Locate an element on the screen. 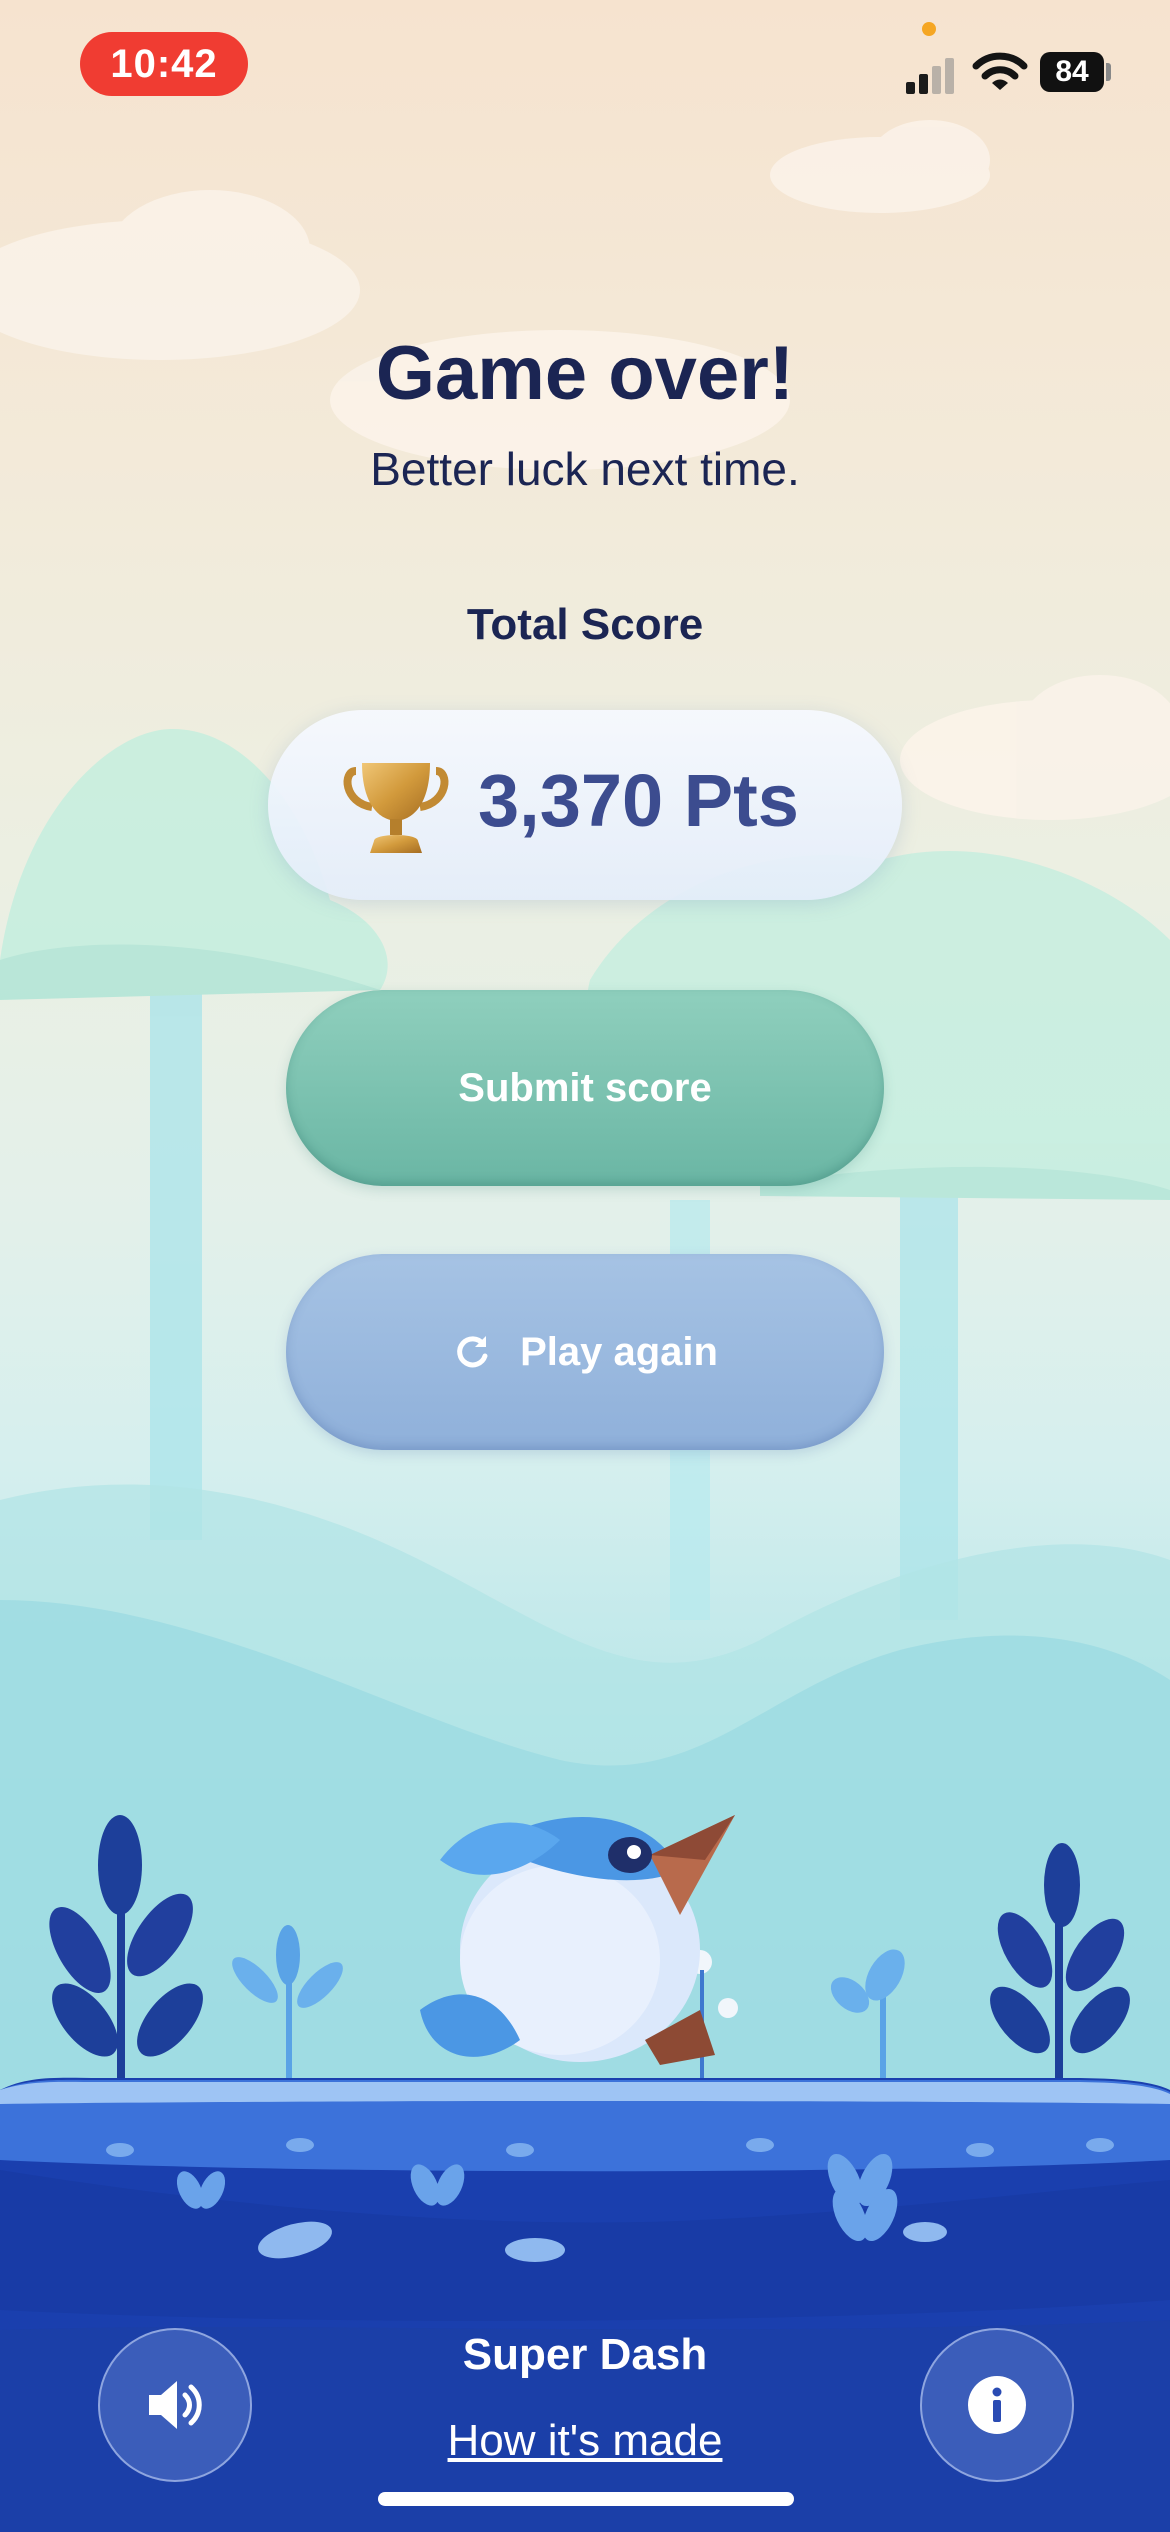 The height and width of the screenshot is (2532, 1170). score-value: 3,370 Pts is located at coordinates (638, 800).